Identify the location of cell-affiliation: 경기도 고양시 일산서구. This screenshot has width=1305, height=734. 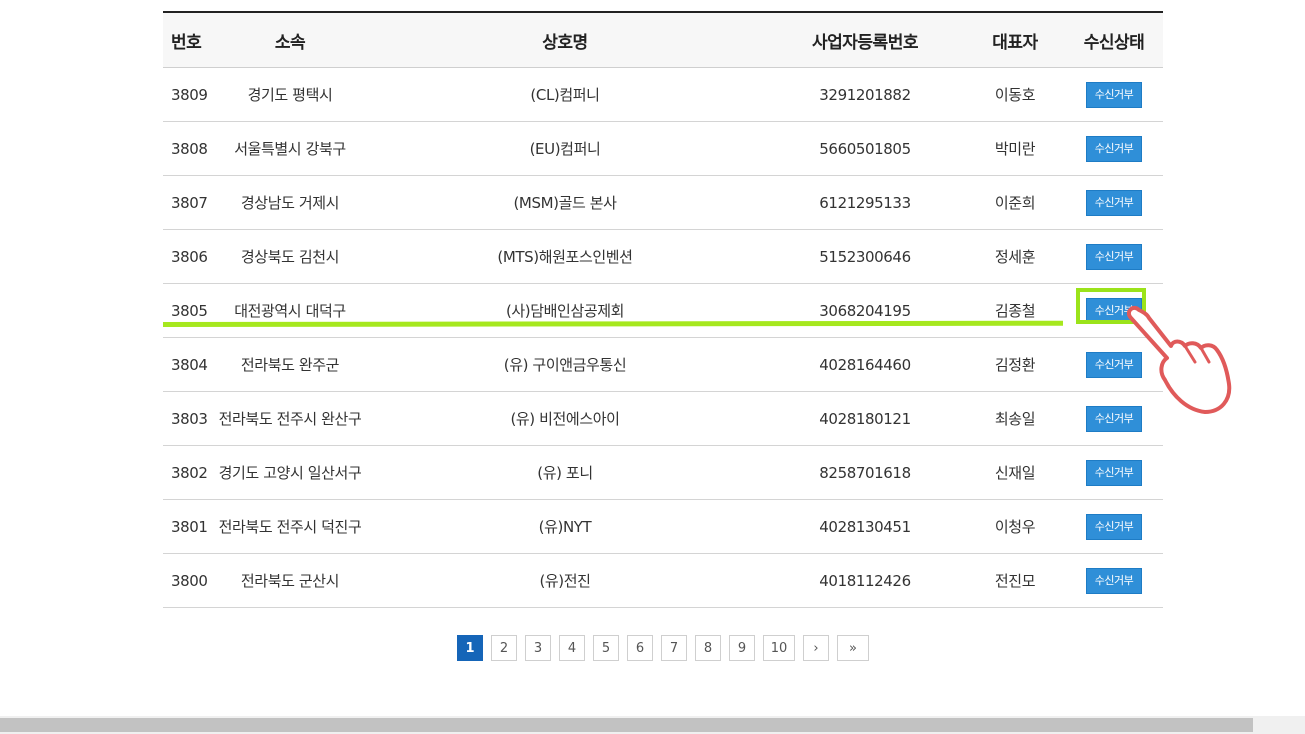
(290, 472).